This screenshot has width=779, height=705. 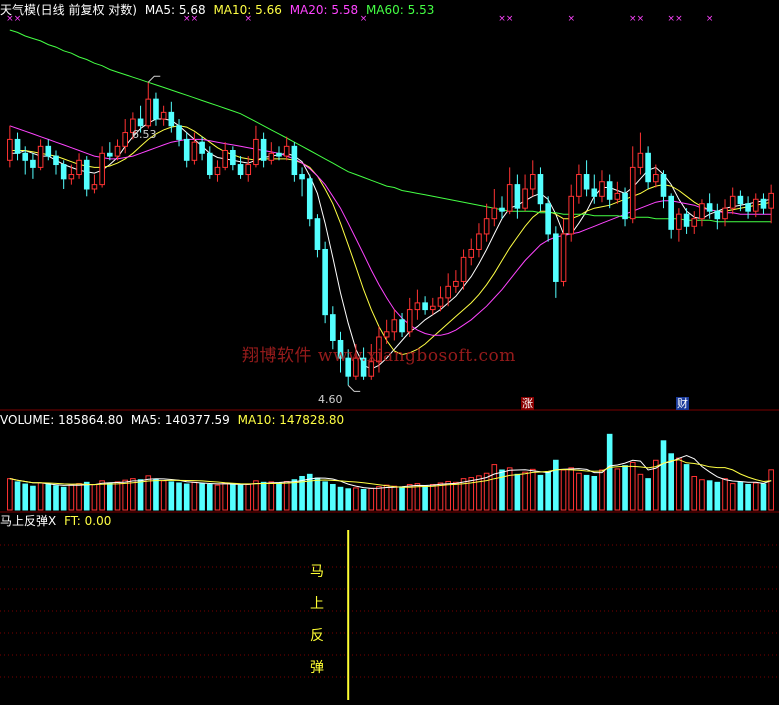 I want to click on finance-badge: 财, so click(x=682, y=403).